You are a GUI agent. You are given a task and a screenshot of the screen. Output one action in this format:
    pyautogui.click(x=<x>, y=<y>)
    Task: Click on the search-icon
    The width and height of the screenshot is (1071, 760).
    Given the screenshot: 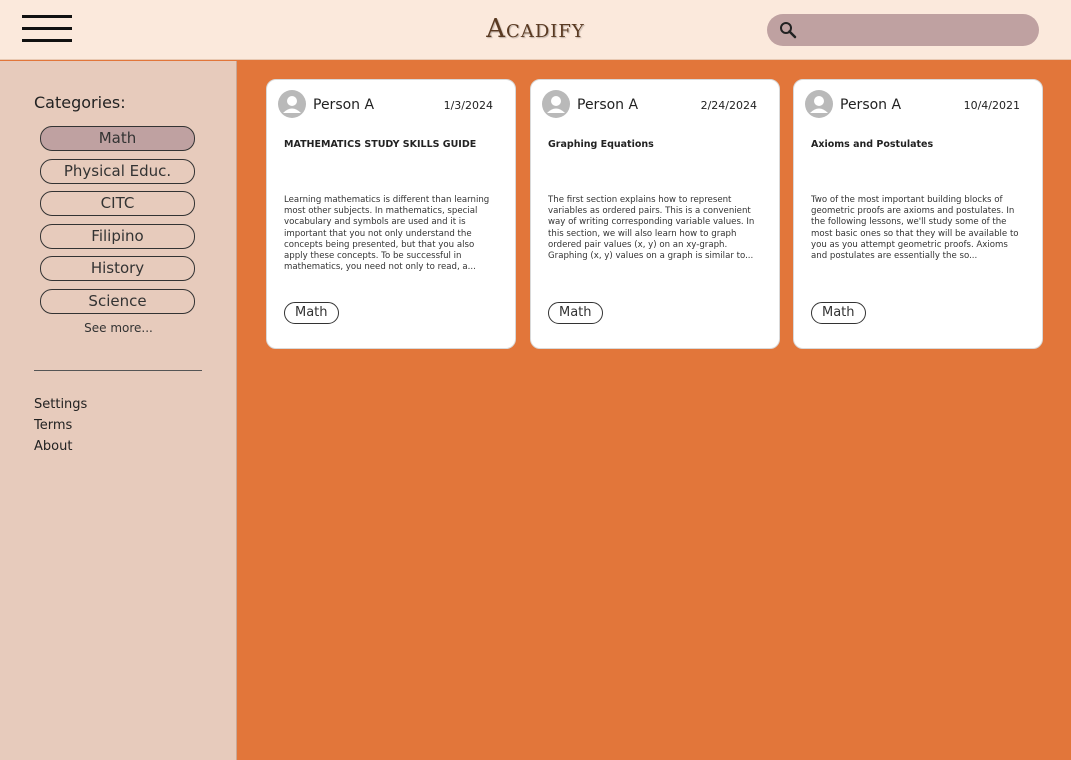 What is the action you would take?
    pyautogui.click(x=788, y=30)
    